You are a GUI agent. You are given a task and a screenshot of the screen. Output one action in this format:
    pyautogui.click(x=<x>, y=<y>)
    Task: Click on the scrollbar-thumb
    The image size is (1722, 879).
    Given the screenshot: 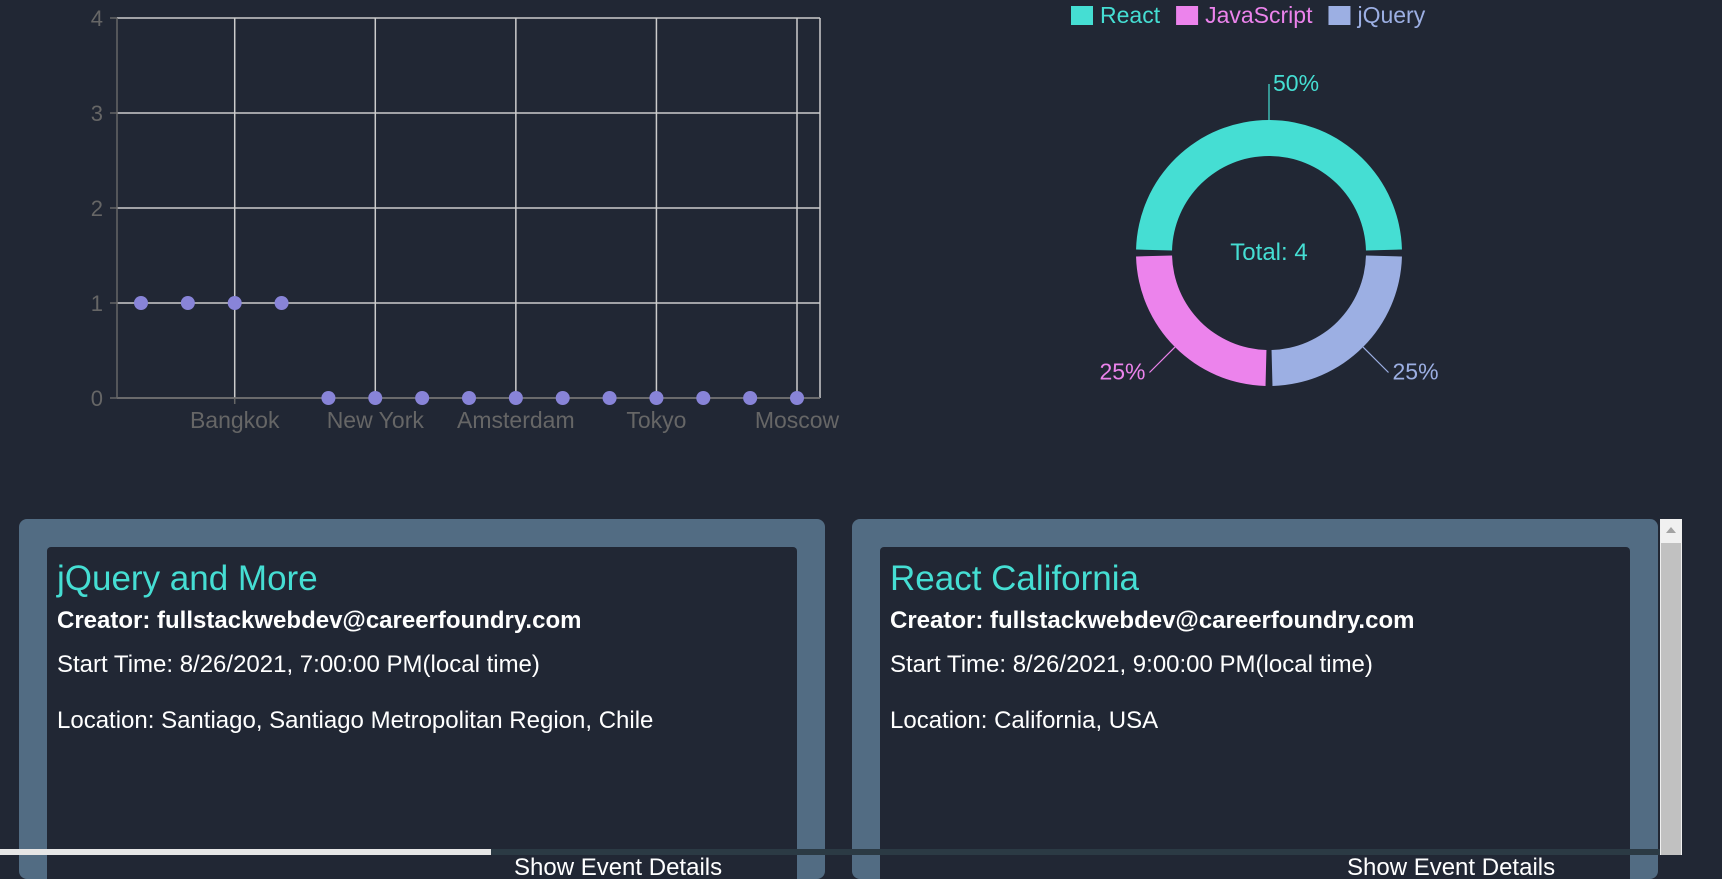 What is the action you would take?
    pyautogui.click(x=1671, y=699)
    